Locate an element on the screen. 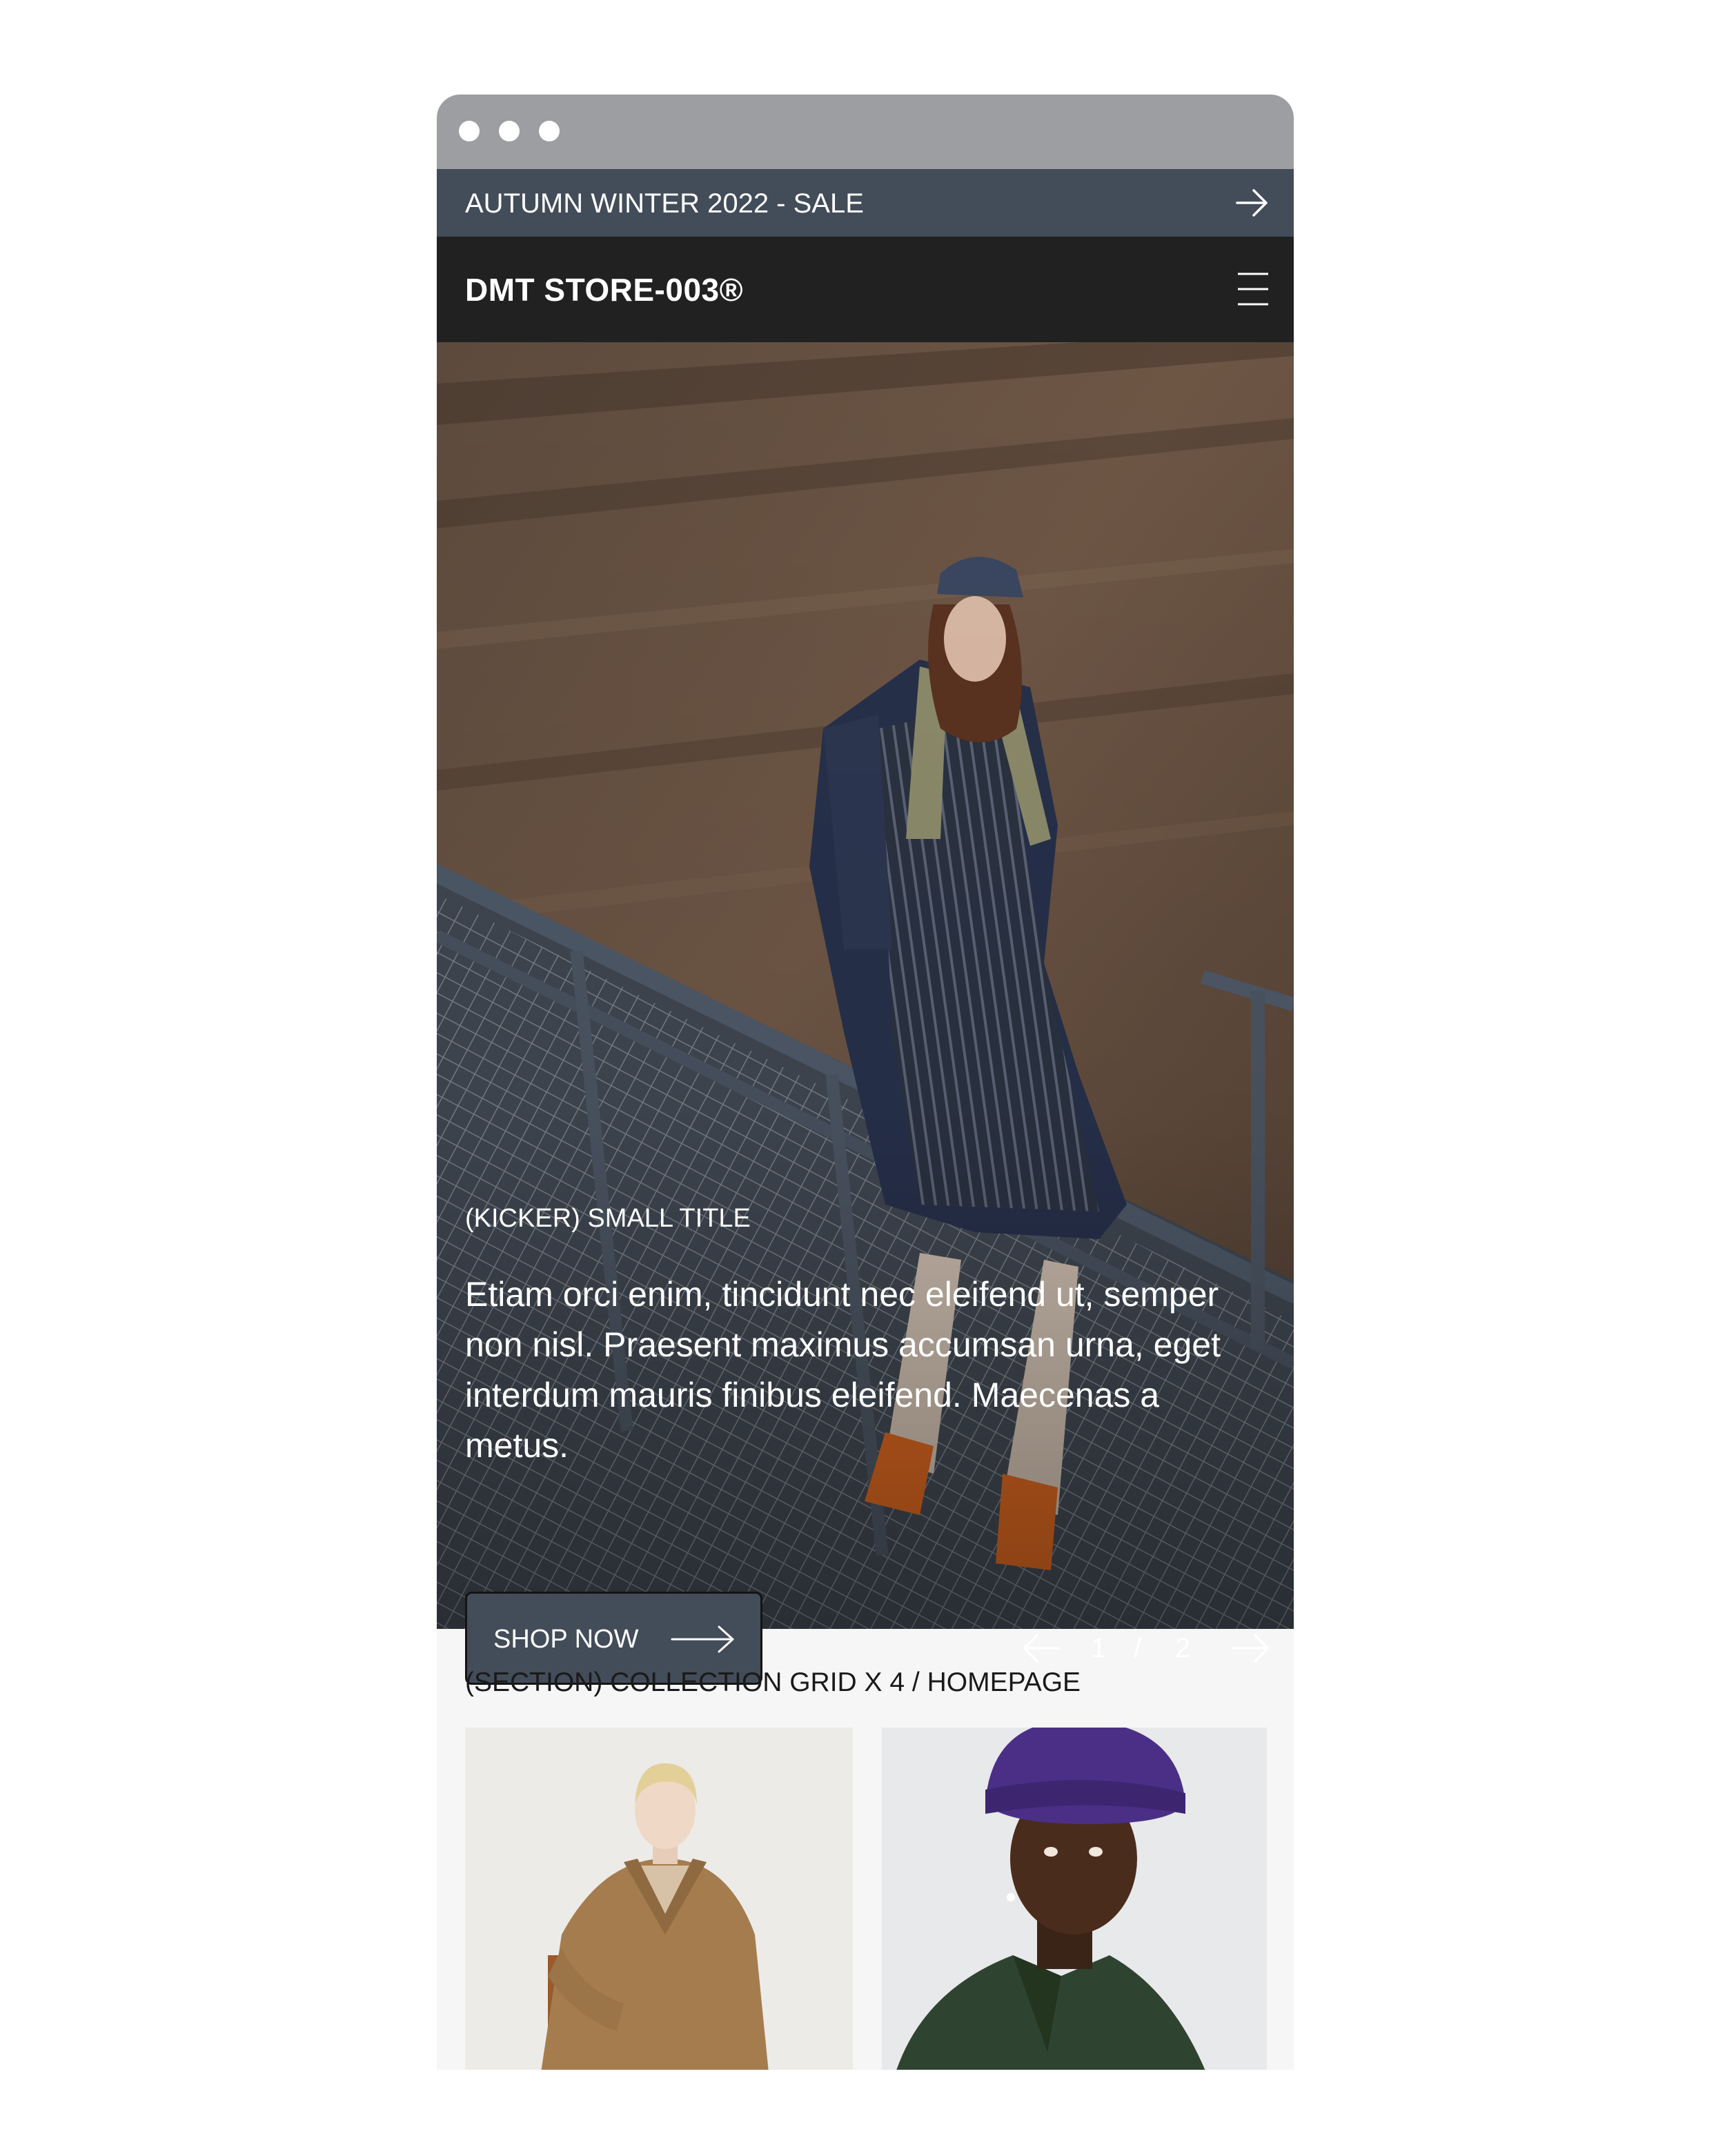 The image size is (1725, 2156). announcement-text: AUTUMN WINTER 2022 - SALE is located at coordinates (664, 204).